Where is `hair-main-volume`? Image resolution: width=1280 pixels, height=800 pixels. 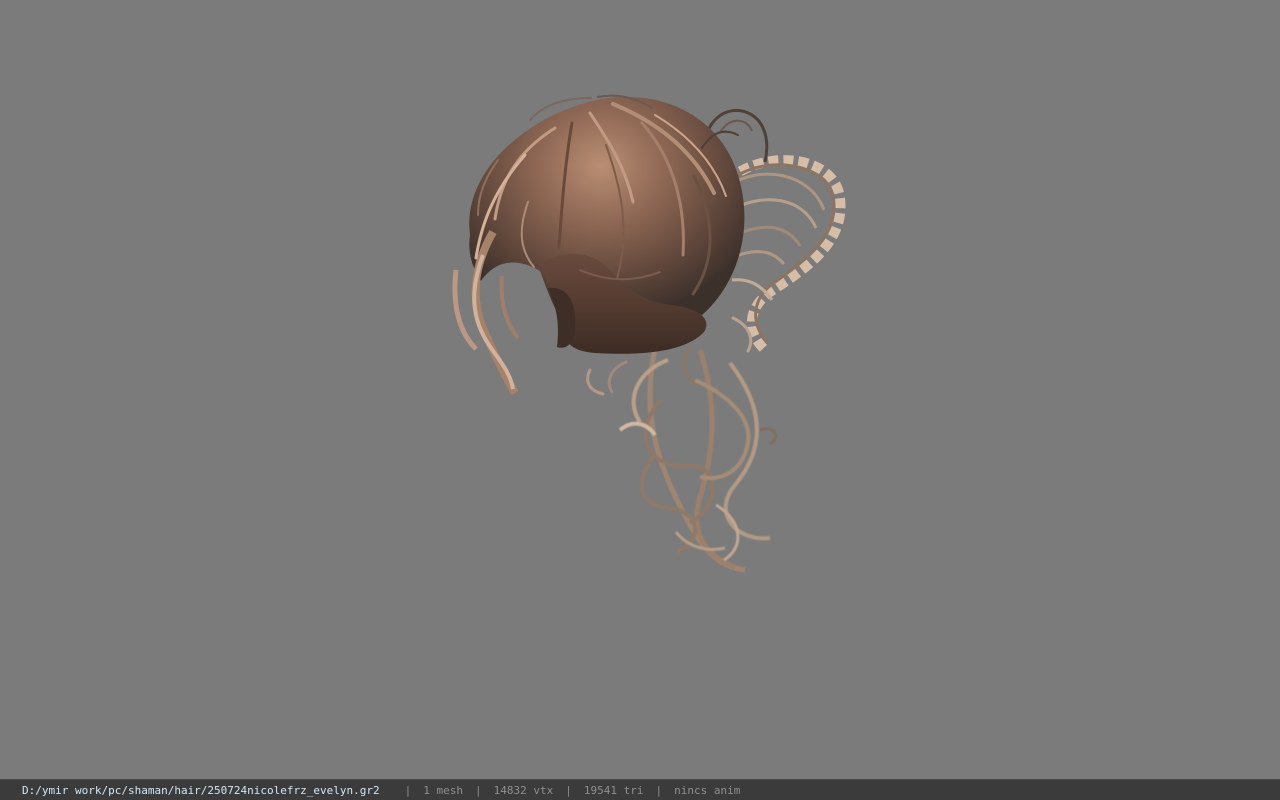 hair-main-volume is located at coordinates (598, 246).